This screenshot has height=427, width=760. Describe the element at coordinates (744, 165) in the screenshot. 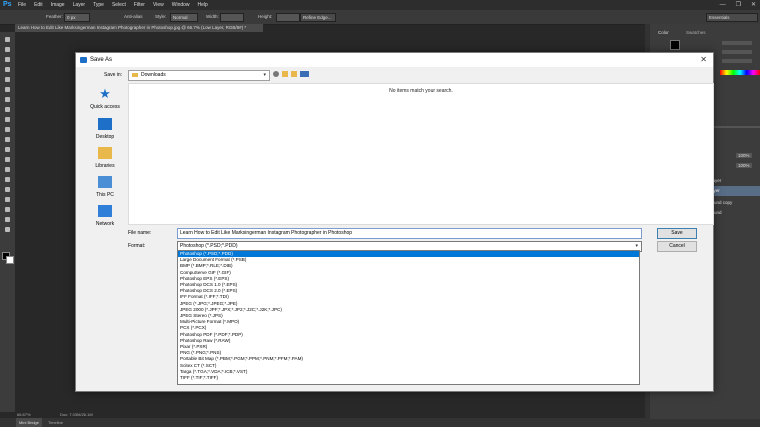

I see `fill-input: 100%` at that location.